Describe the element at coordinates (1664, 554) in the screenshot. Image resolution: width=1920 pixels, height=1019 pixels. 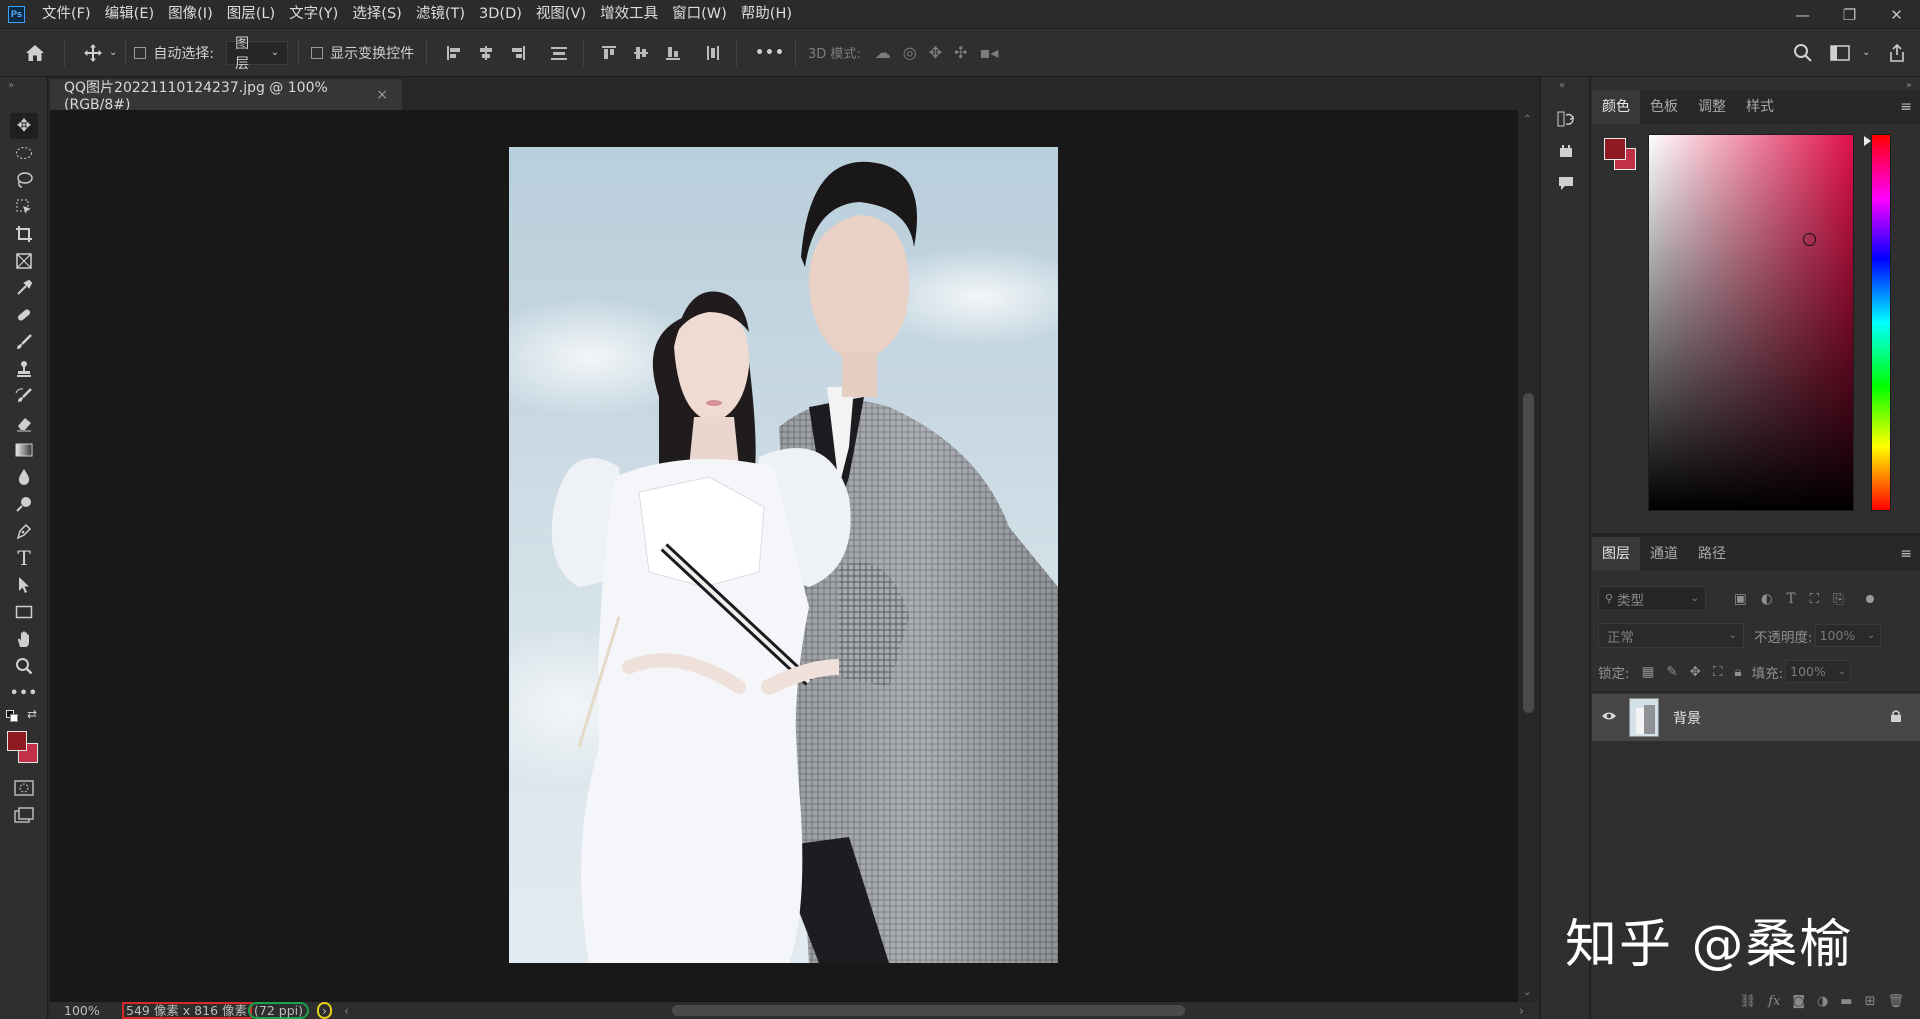
I see `tab-channels: 通道` at that location.